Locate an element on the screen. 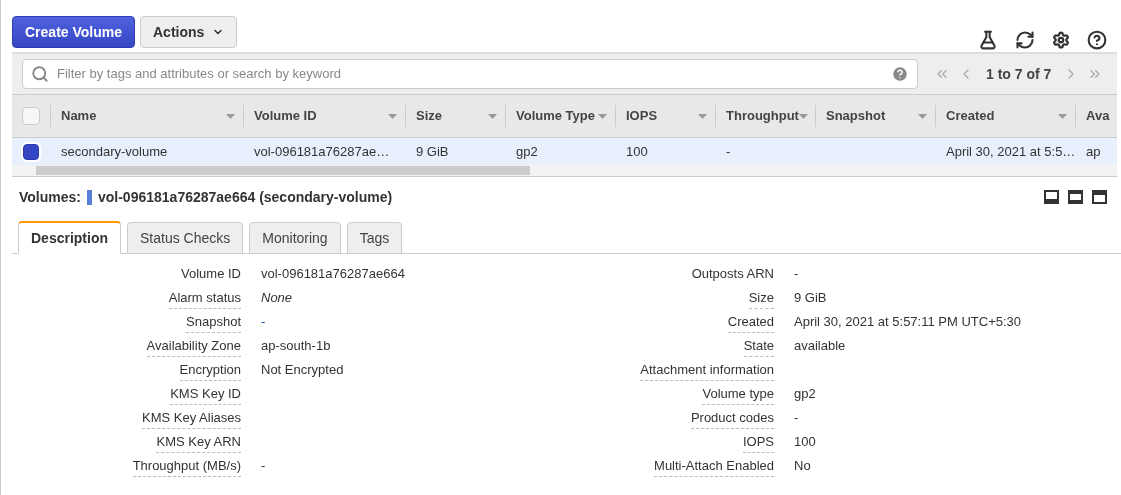  search-icon is located at coordinates (40, 74).